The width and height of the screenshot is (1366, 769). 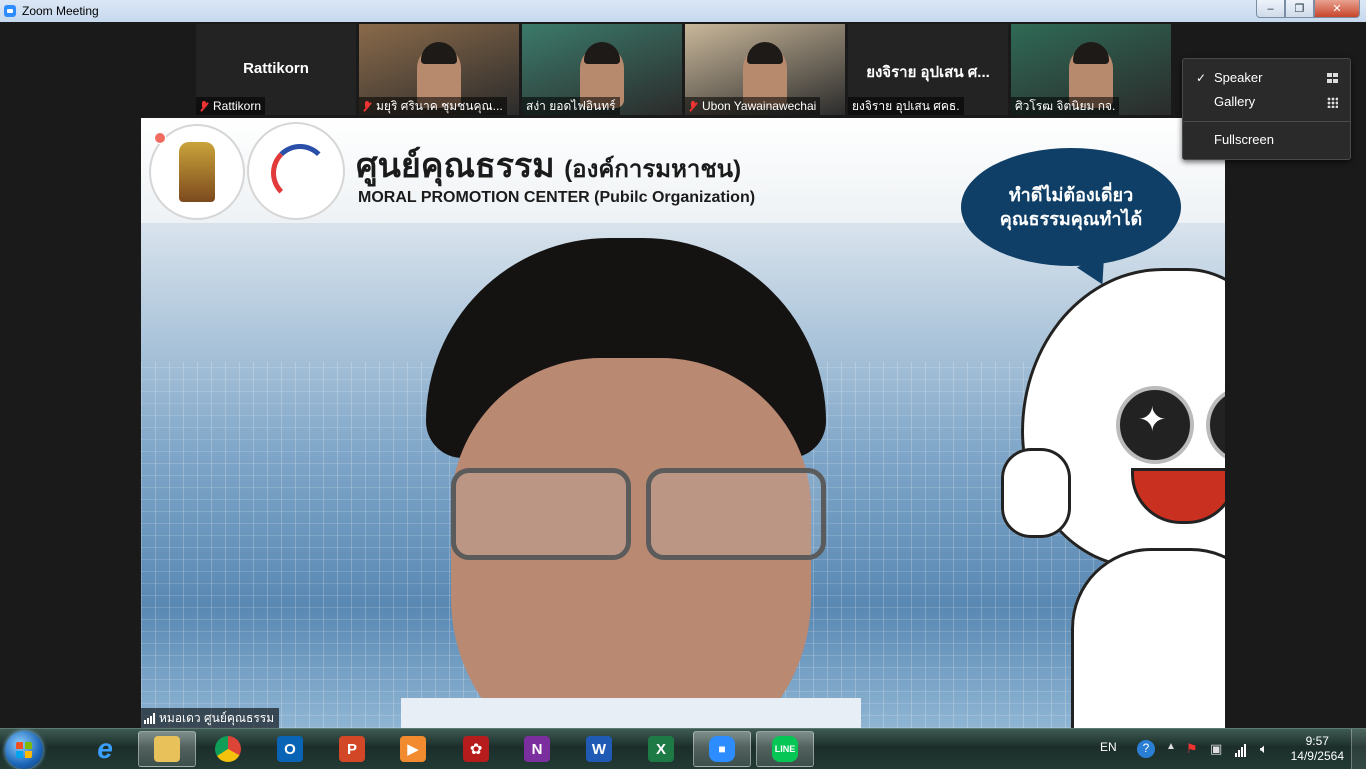 I want to click on participant-name-label: สง่า ยอดไฟอินทร์, so click(x=571, y=106).